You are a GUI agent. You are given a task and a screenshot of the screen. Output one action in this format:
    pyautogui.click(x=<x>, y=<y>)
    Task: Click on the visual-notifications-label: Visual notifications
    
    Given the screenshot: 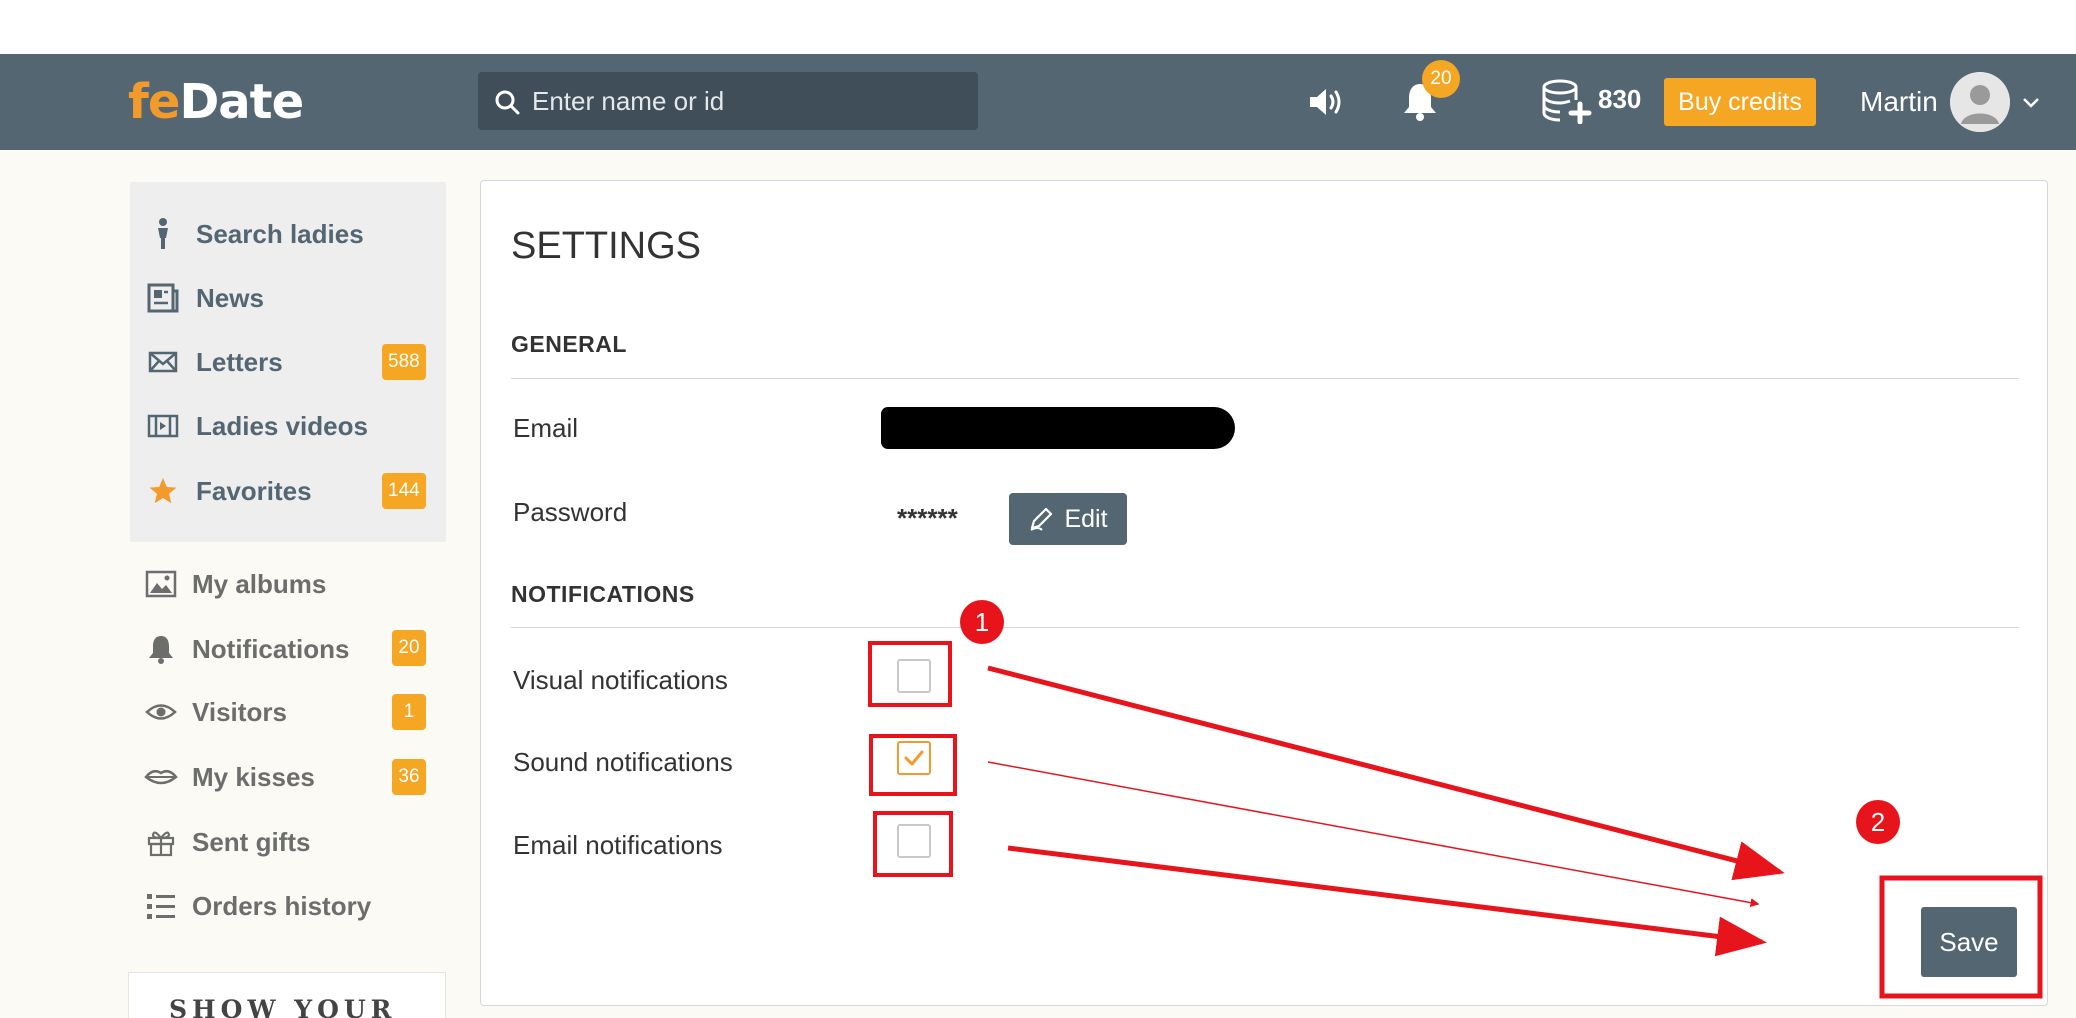 What is the action you would take?
    pyautogui.click(x=620, y=680)
    